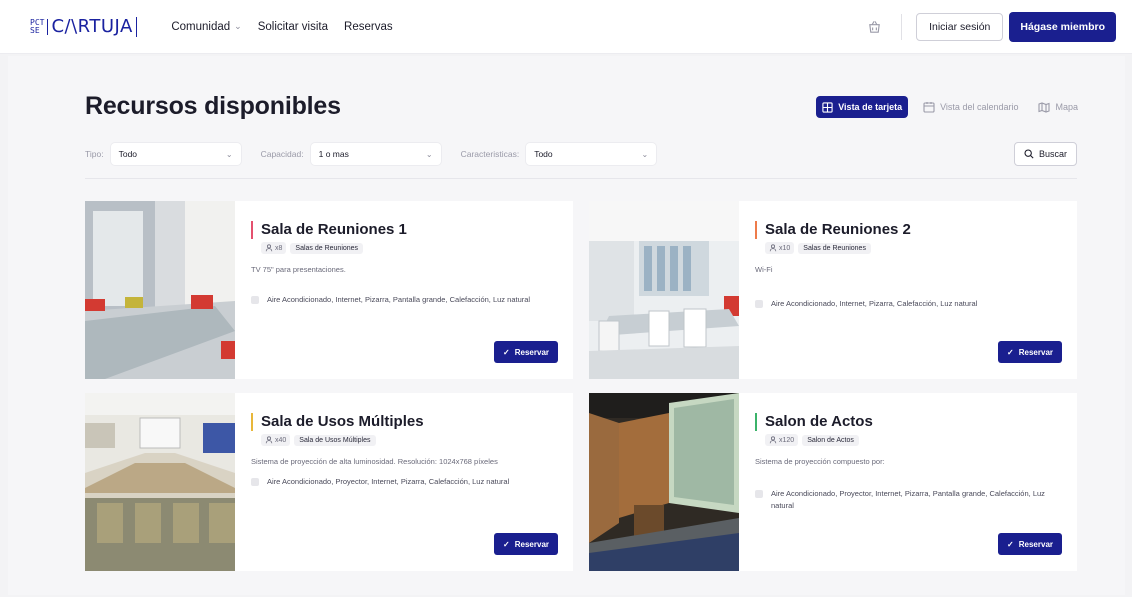  I want to click on logo-divider, so click(136, 26).